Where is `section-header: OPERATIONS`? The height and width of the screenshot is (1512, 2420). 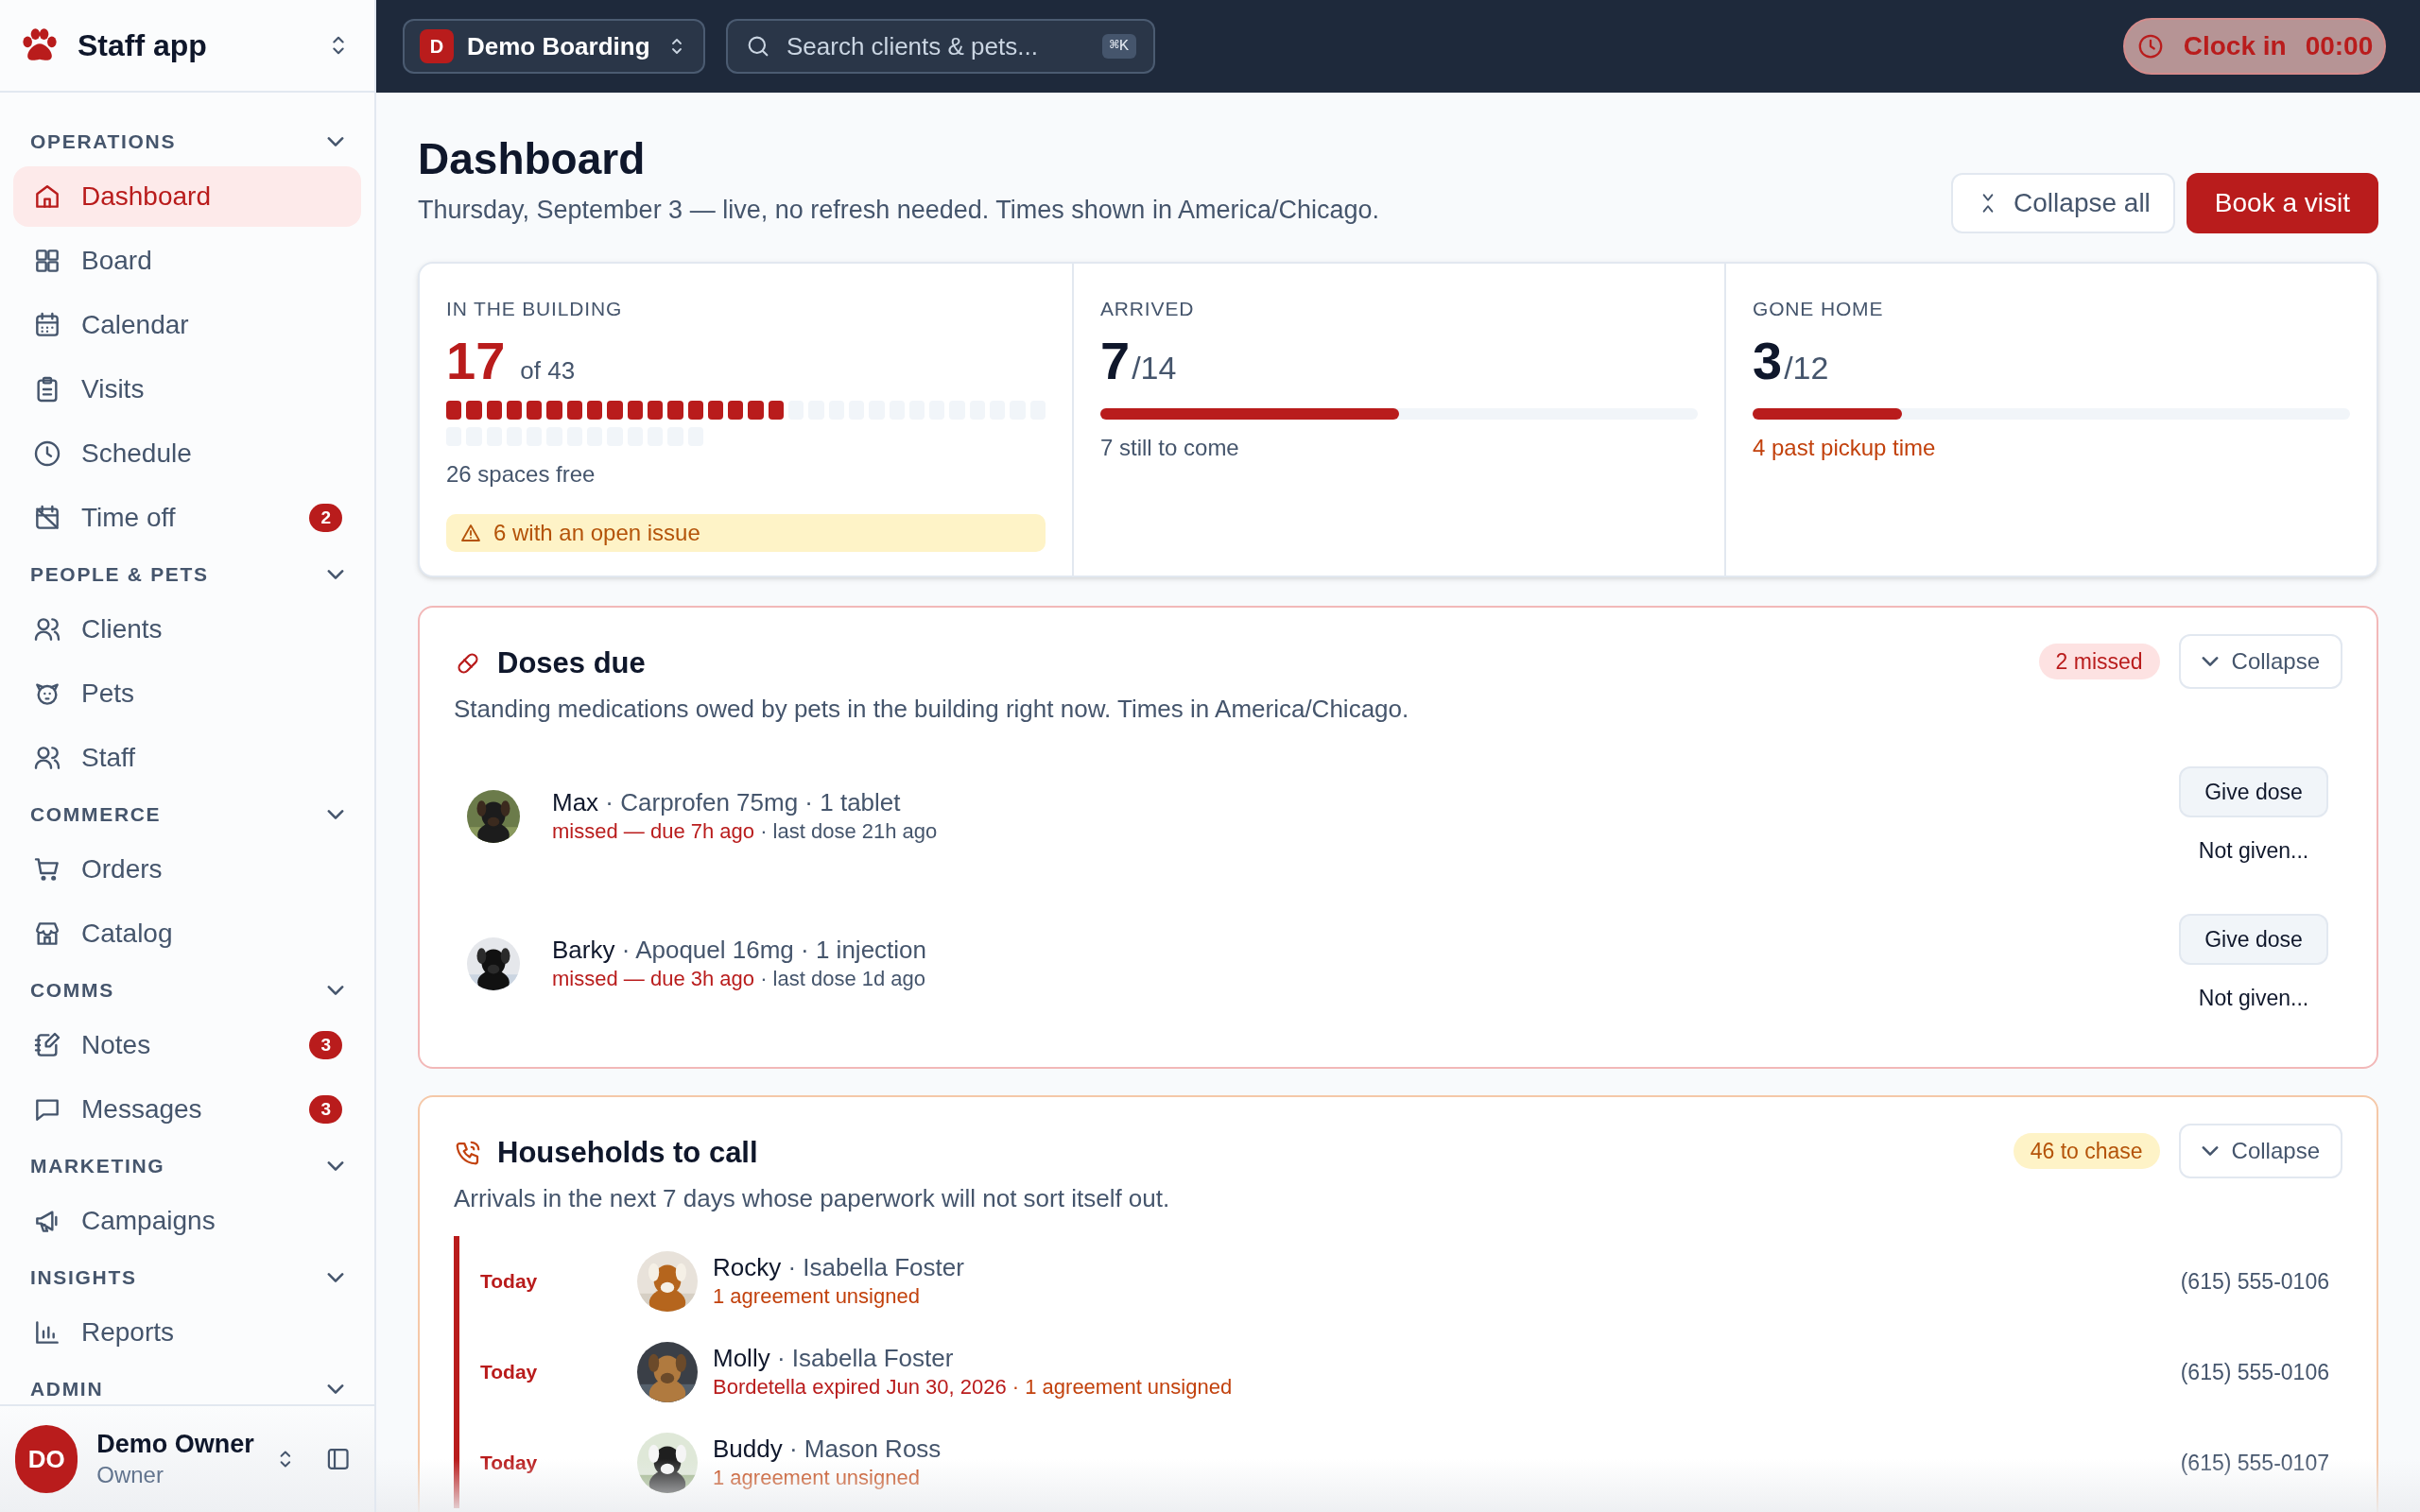 section-header: OPERATIONS is located at coordinates (187, 141).